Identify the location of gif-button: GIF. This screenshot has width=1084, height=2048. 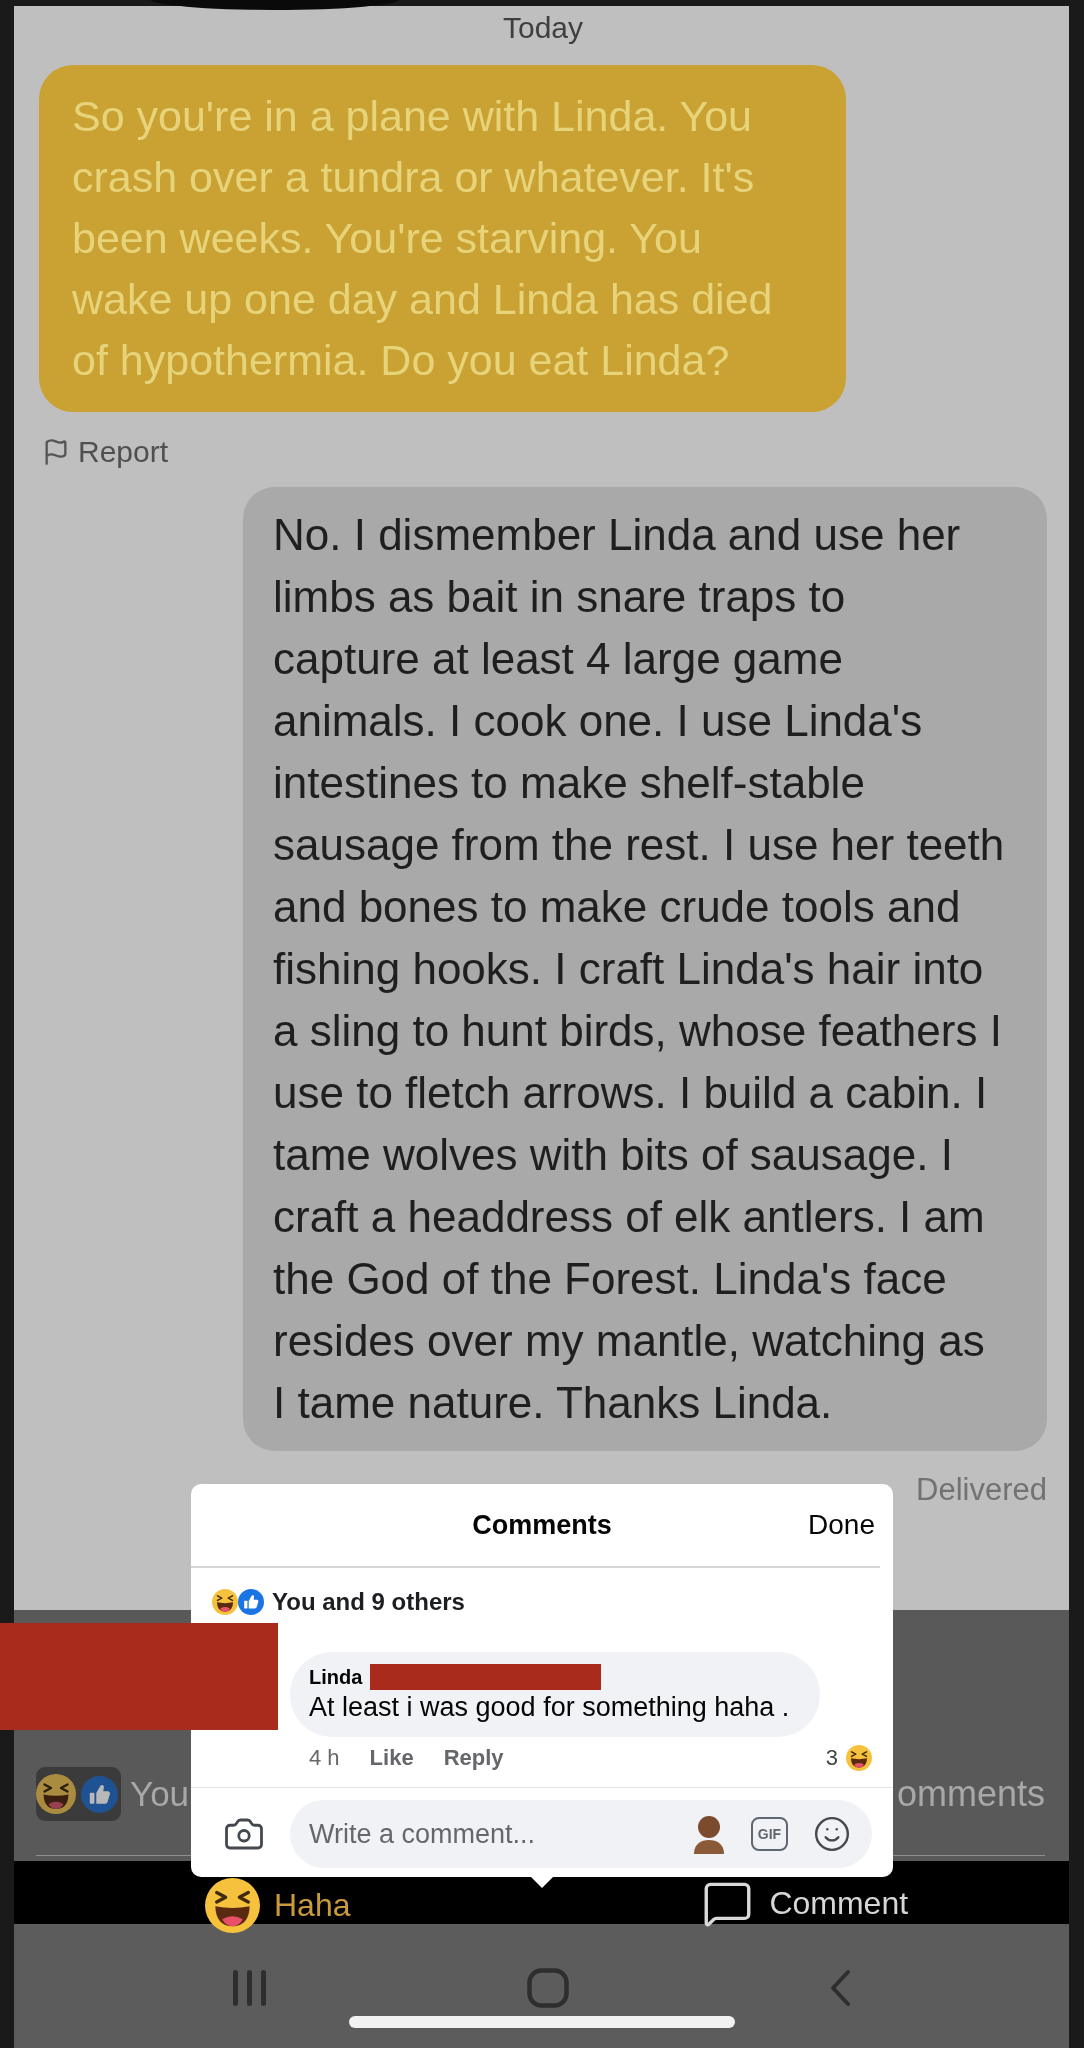
(769, 1834).